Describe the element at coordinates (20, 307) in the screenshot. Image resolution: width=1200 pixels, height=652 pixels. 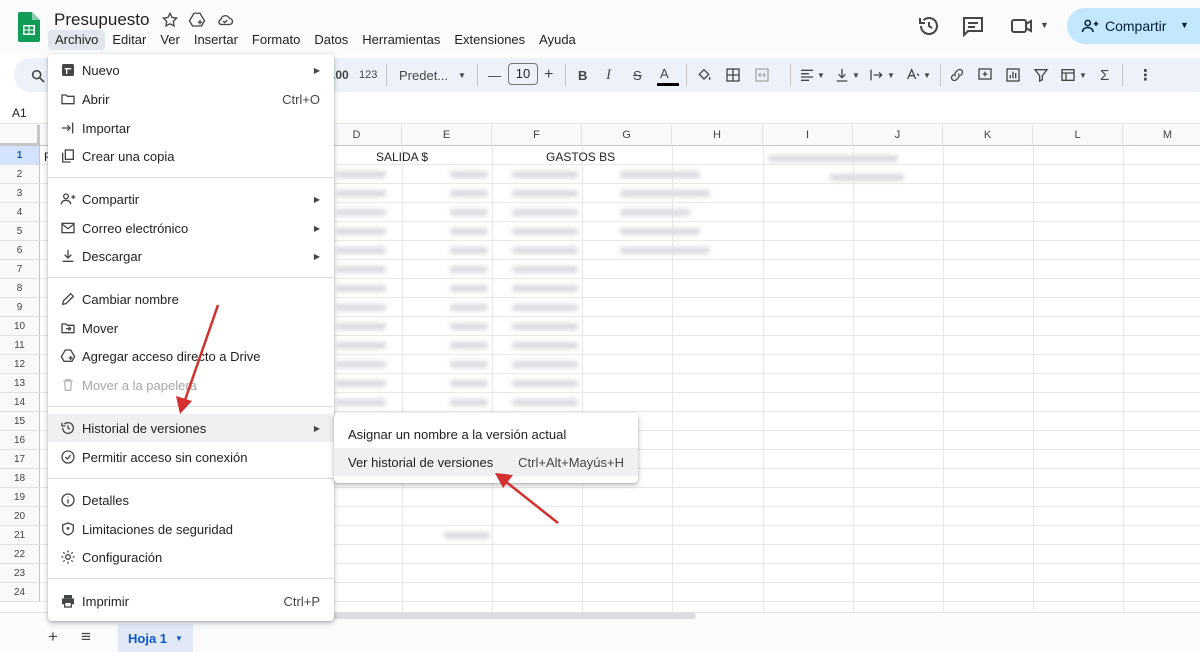
I see `row-header: 9` at that location.